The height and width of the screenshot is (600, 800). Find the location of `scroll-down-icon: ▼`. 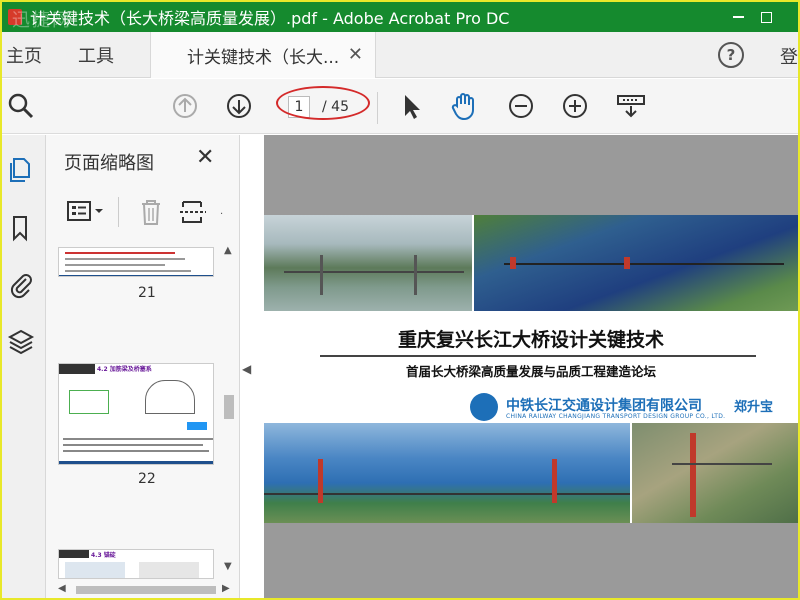

scroll-down-icon: ▼ is located at coordinates (228, 566).